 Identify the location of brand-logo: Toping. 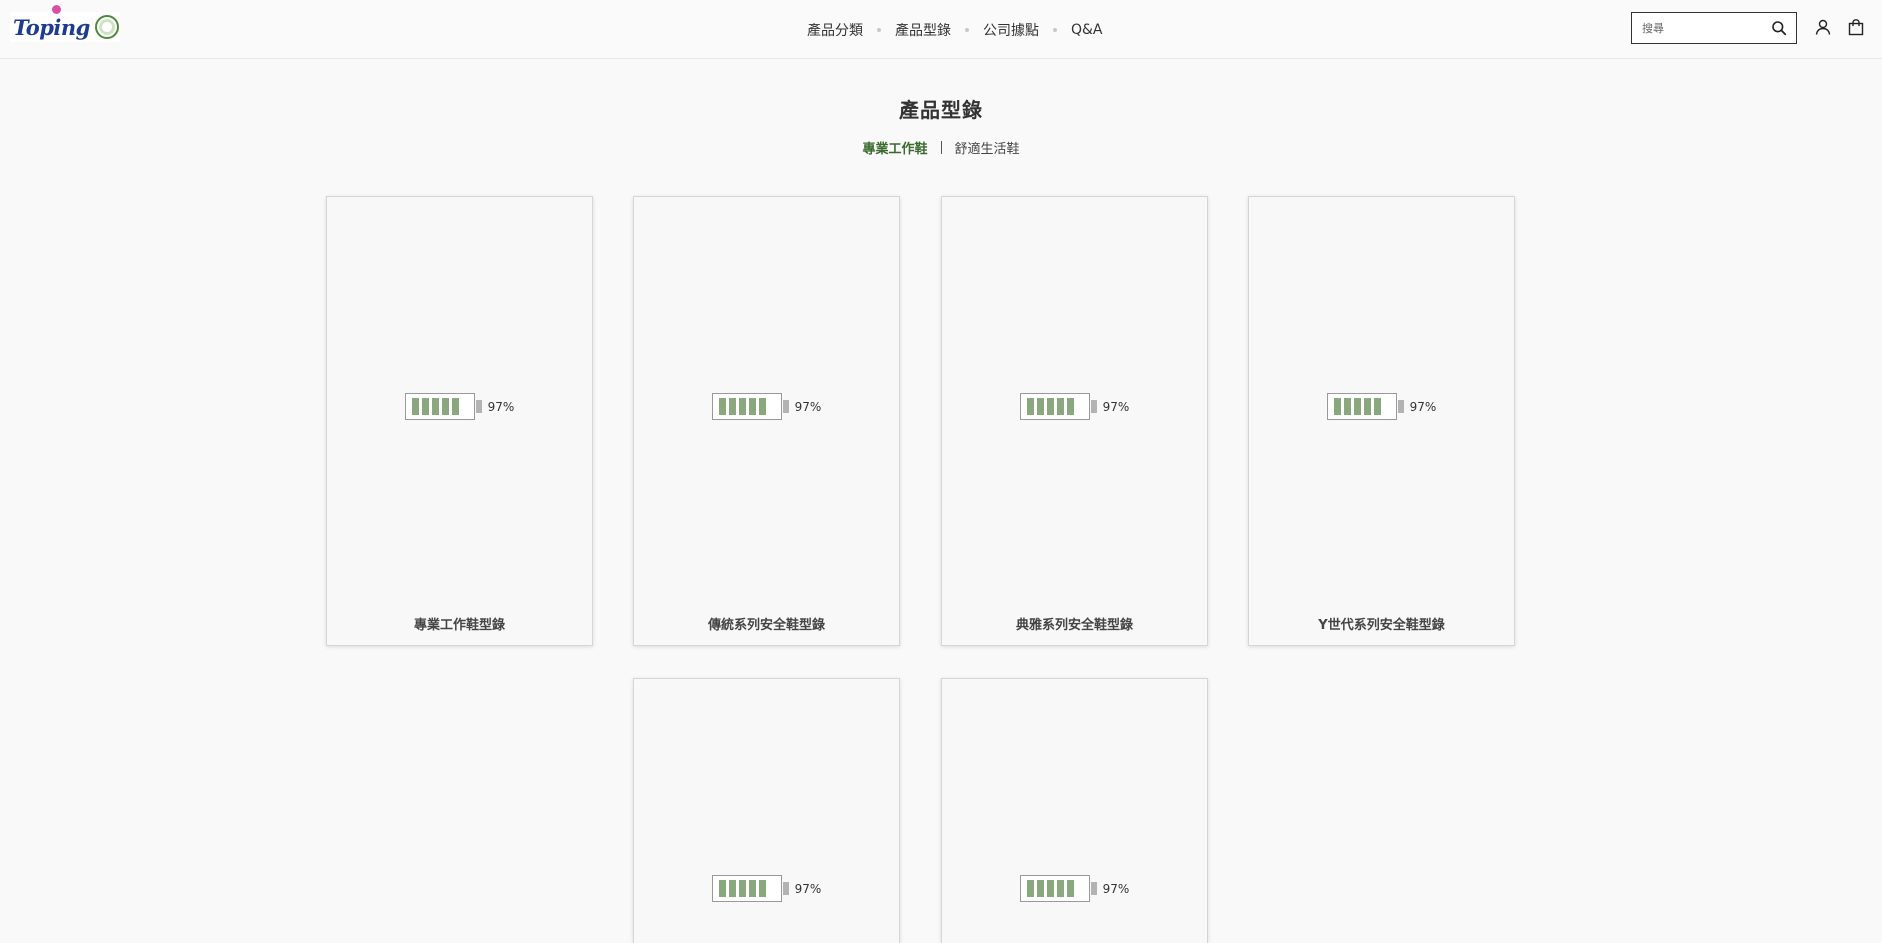
(65, 23).